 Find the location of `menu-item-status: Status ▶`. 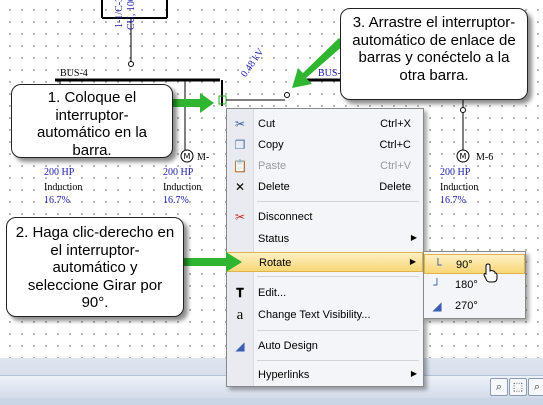

menu-item-status: Status ▶ is located at coordinates (325, 239).